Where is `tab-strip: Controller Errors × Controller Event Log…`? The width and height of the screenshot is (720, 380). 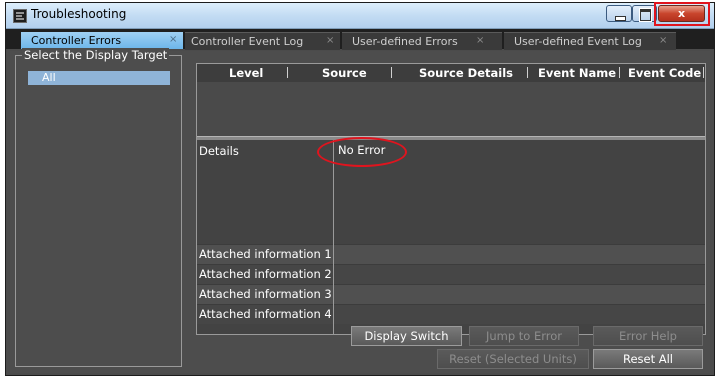
tab-strip: Controller Errors × Controller Event Log… is located at coordinates (360, 39).